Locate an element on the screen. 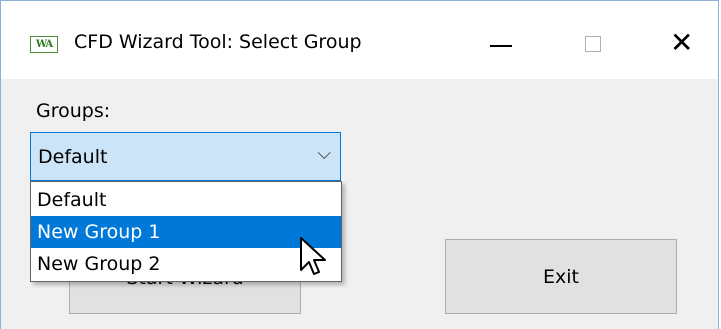 This screenshot has width=721, height=329. minimize-button is located at coordinates (501, 44).